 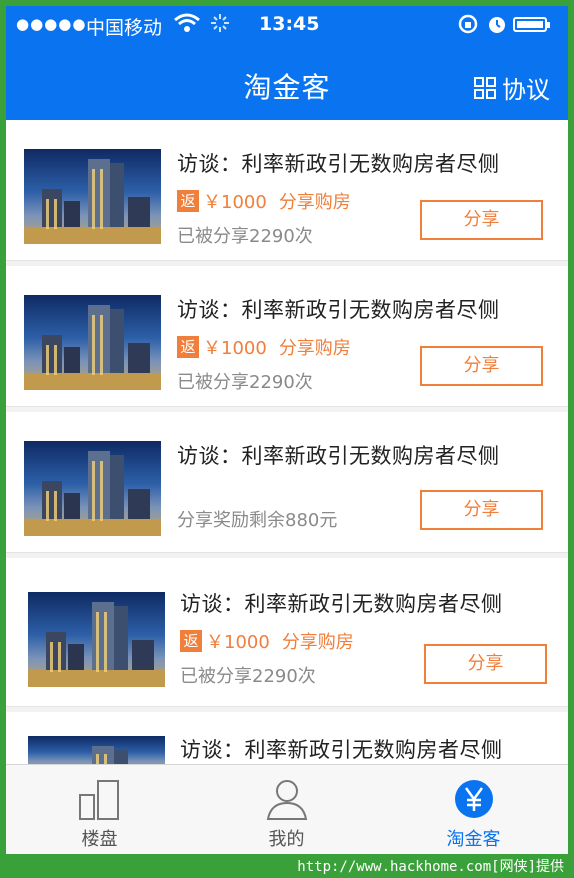 What do you see at coordinates (100, 801) in the screenshot?
I see `building-icon` at bounding box center [100, 801].